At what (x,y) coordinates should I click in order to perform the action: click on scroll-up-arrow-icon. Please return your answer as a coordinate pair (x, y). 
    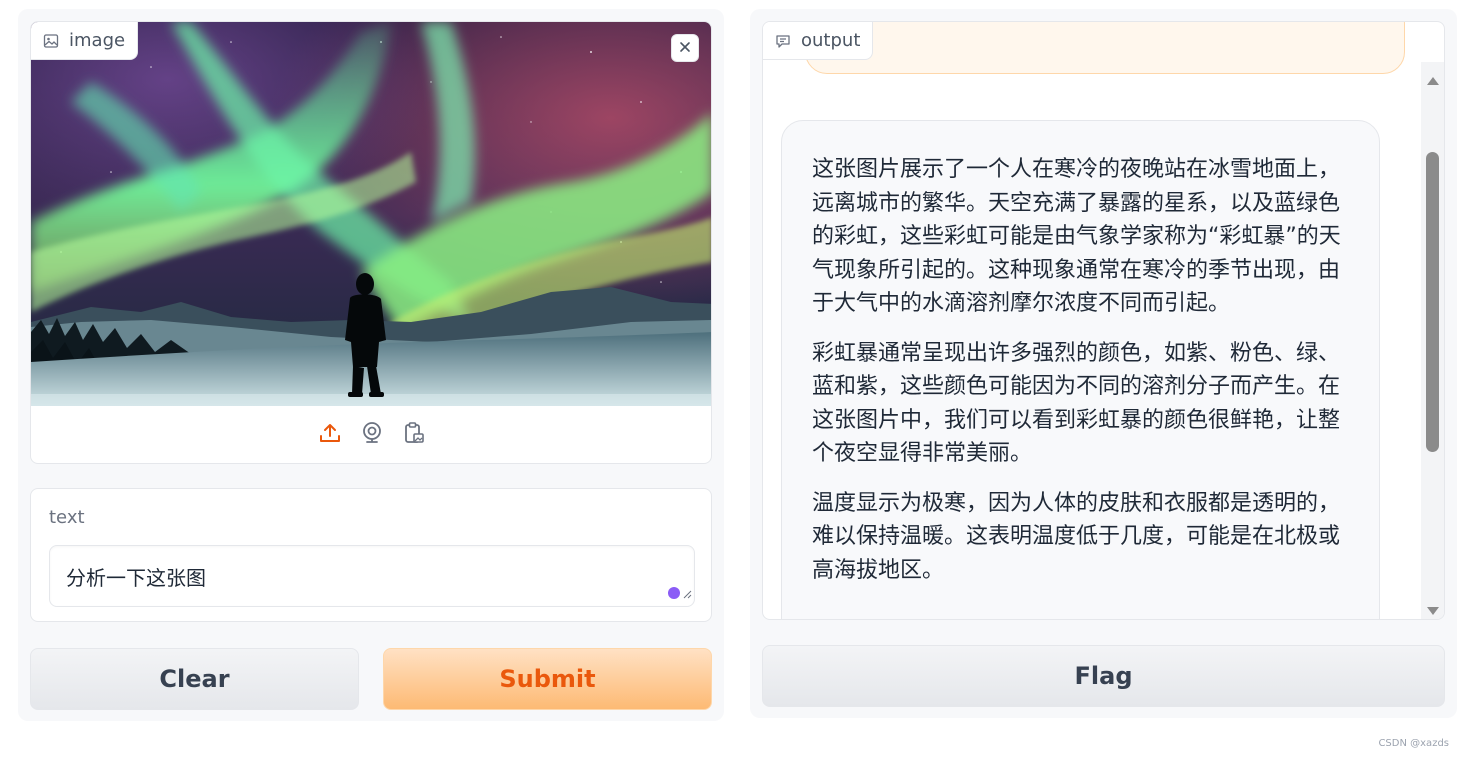
    Looking at the image, I should click on (1433, 78).